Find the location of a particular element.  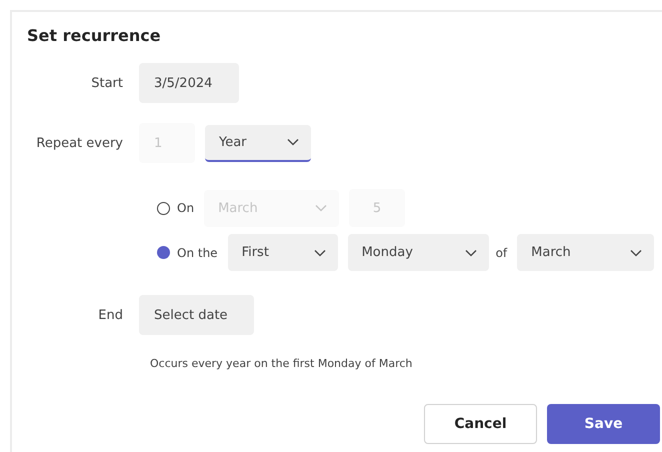

save-button: Save is located at coordinates (603, 424).